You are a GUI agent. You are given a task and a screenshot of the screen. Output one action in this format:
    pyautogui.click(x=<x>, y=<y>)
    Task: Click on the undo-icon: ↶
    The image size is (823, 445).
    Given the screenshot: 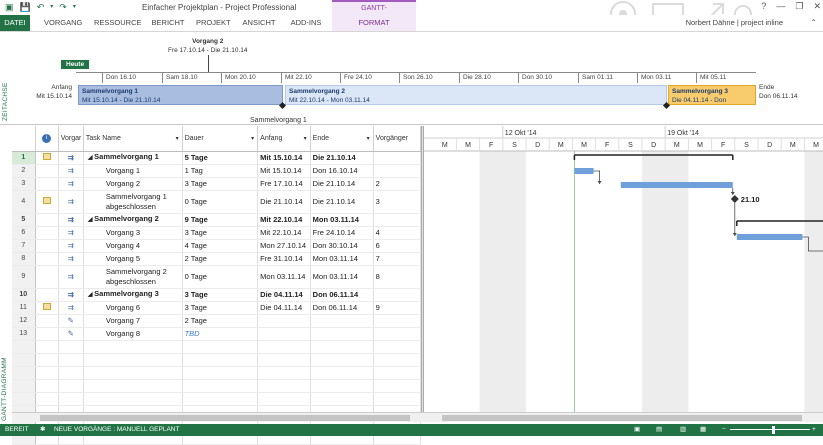 What is the action you would take?
    pyautogui.click(x=41, y=7)
    